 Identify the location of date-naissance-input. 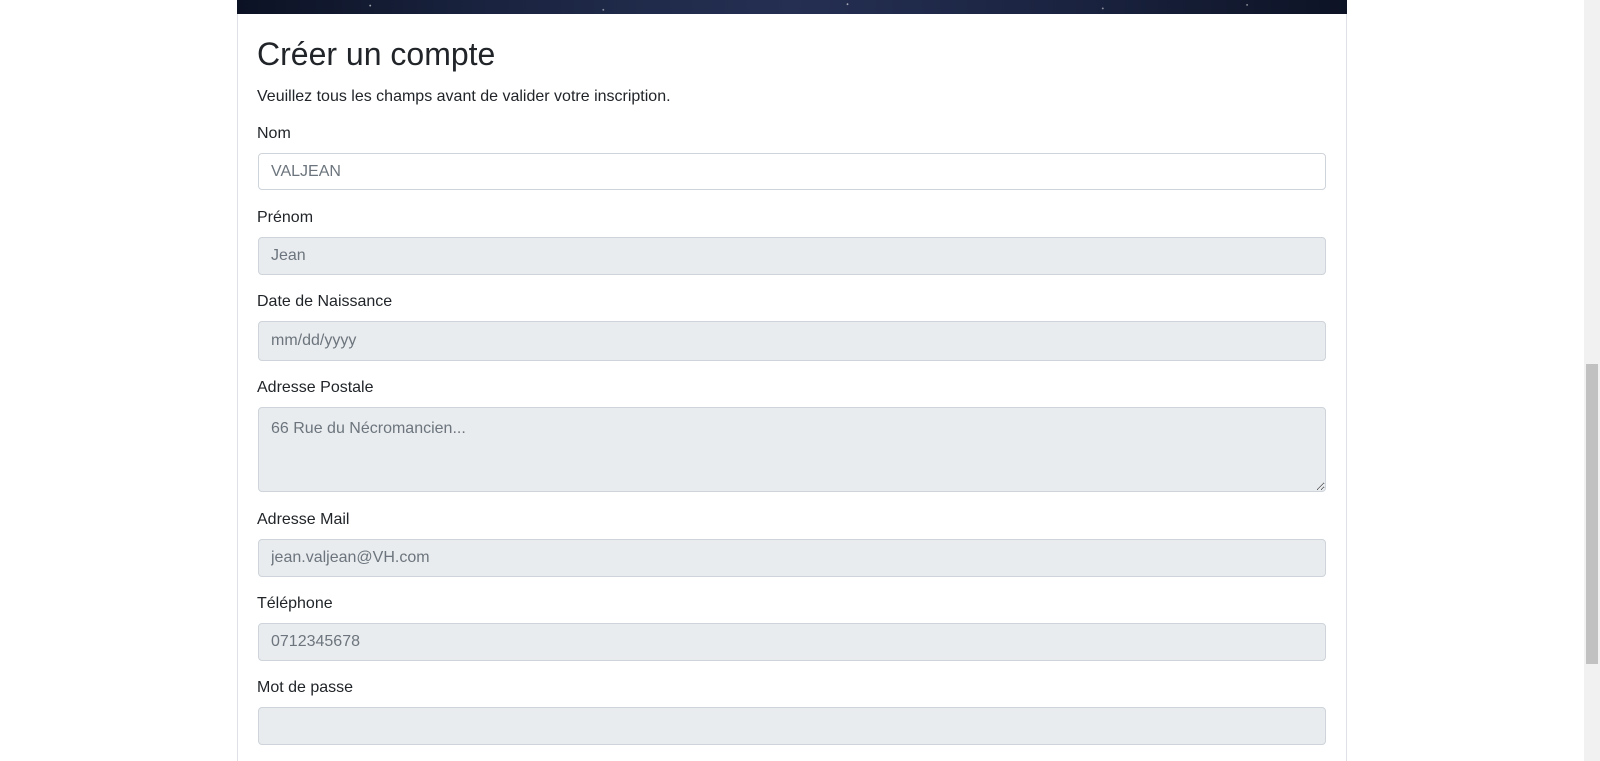
(792, 341).